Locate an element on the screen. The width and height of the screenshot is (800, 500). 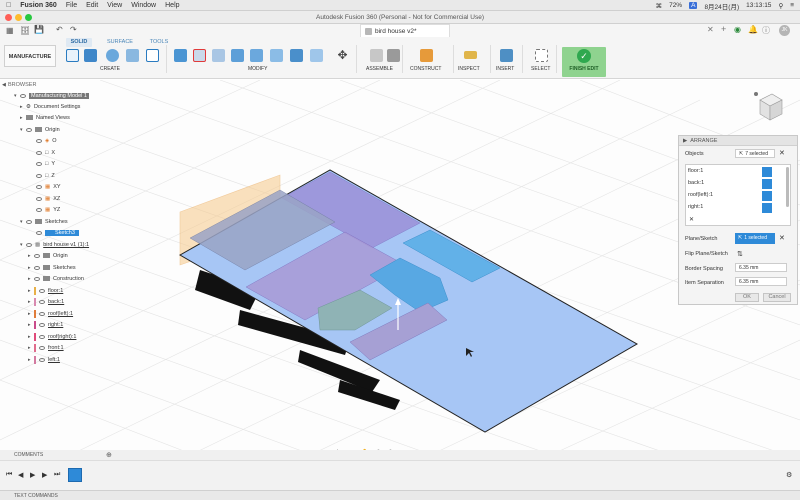
replace-face-icon is located at coordinates (316, 55).